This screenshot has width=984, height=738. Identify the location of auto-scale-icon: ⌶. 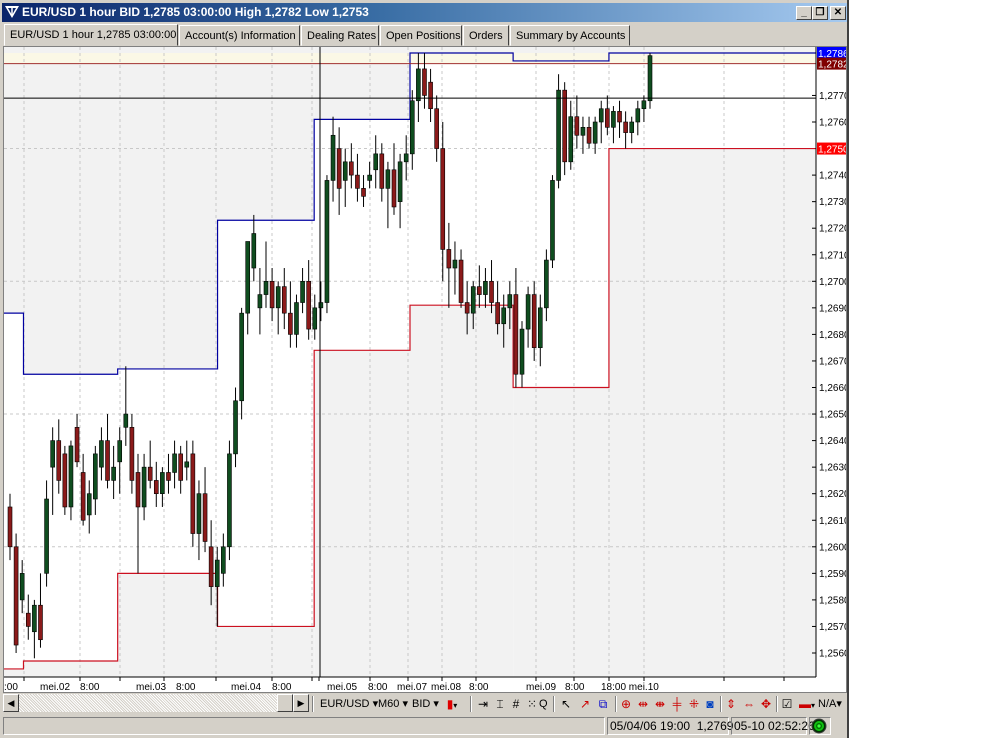
(500, 704).